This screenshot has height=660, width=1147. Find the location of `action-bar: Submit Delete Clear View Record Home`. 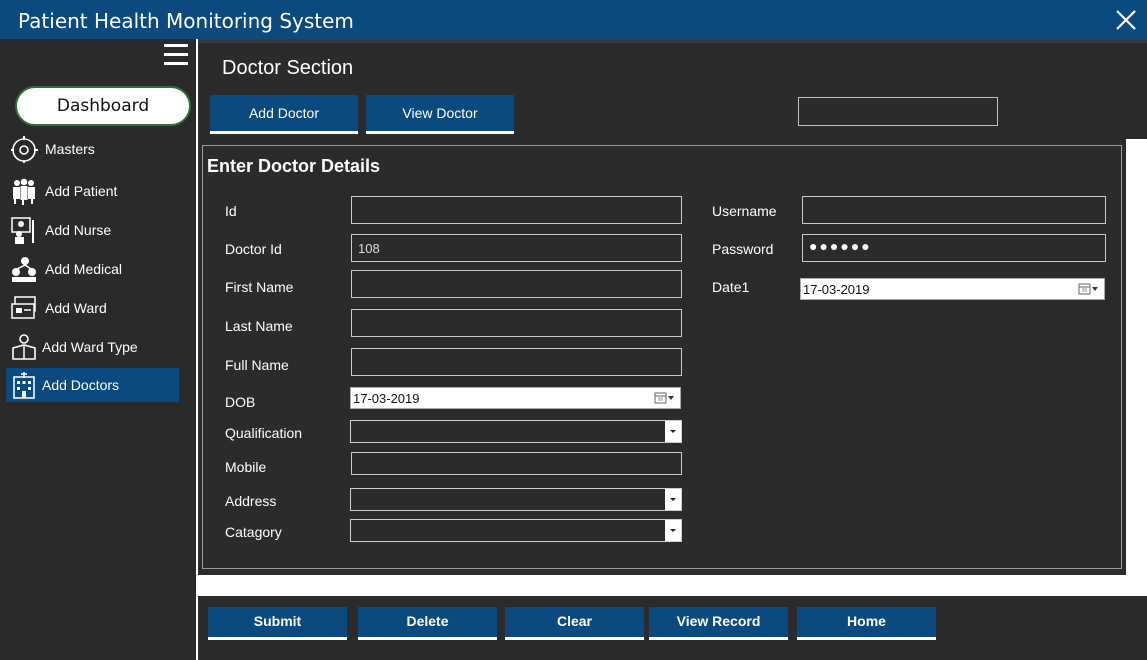

action-bar: Submit Delete Clear View Record Home is located at coordinates (672, 628).